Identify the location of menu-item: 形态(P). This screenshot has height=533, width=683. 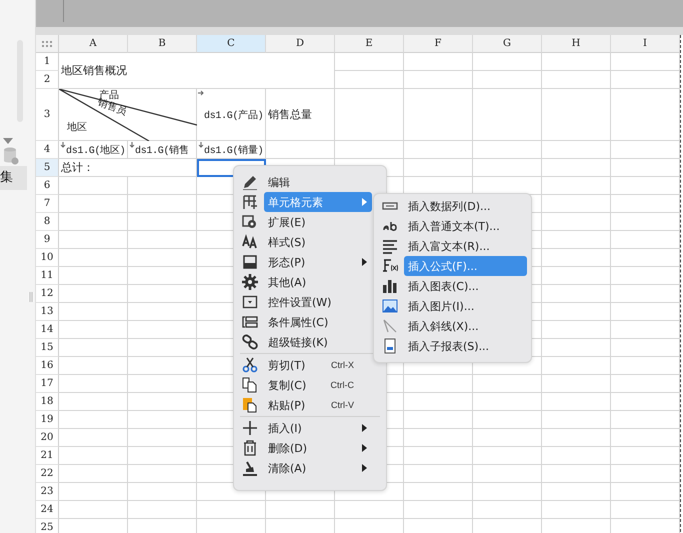
(318, 262).